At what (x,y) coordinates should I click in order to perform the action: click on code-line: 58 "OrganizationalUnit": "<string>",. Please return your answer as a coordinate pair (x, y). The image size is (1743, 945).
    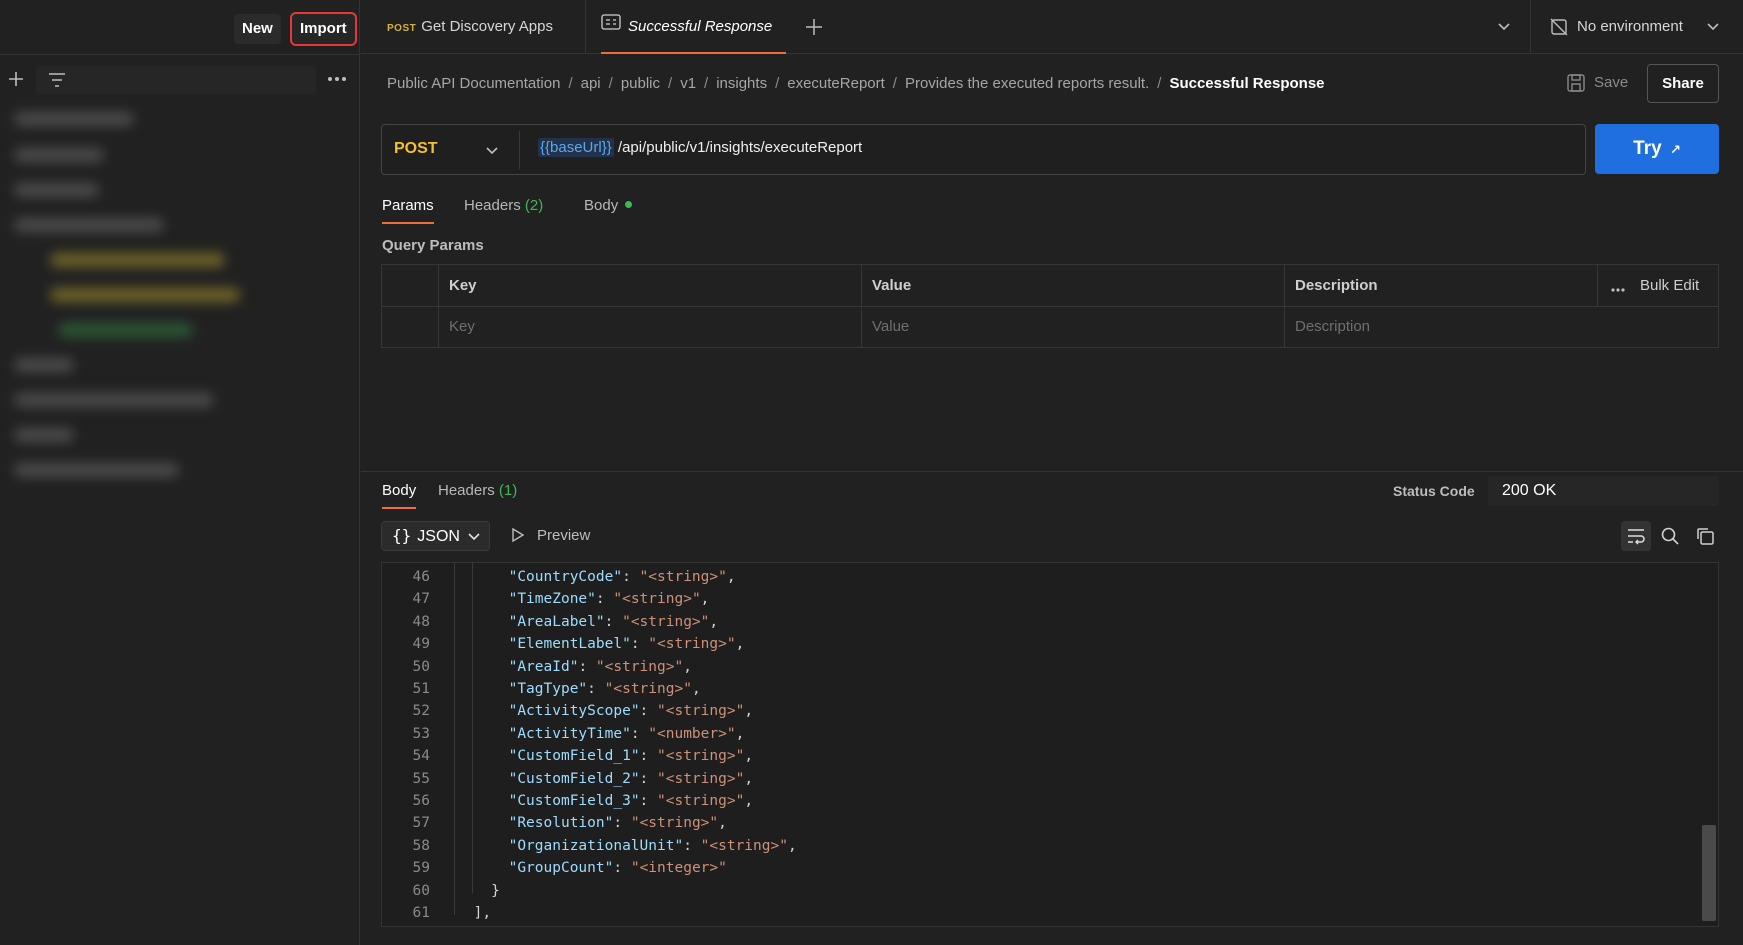
    Looking at the image, I should click on (589, 846).